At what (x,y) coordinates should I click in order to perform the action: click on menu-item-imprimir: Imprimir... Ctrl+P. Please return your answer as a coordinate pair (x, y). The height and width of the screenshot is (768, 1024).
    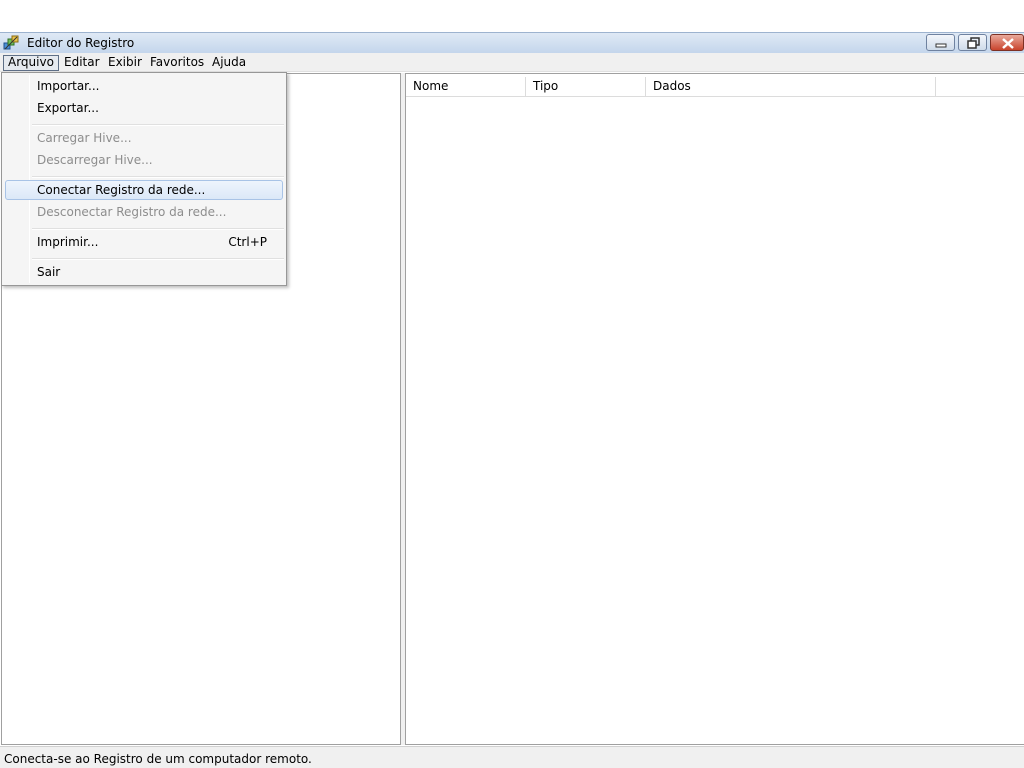
    Looking at the image, I should click on (144, 243).